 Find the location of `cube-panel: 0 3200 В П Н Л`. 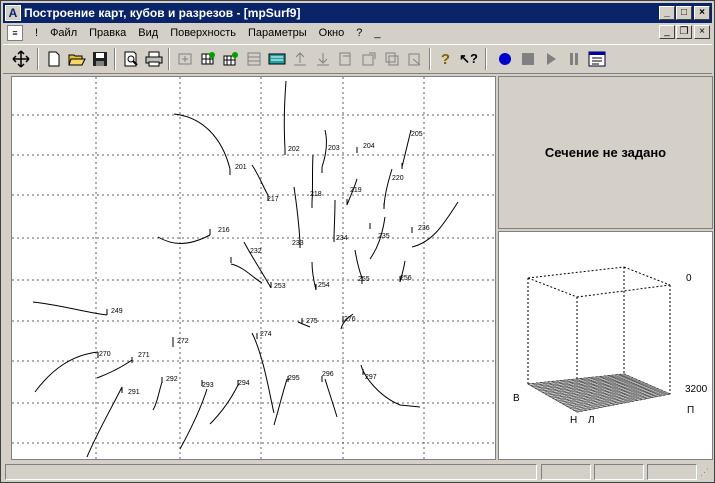

cube-panel: 0 3200 В П Н Л is located at coordinates (605, 345).